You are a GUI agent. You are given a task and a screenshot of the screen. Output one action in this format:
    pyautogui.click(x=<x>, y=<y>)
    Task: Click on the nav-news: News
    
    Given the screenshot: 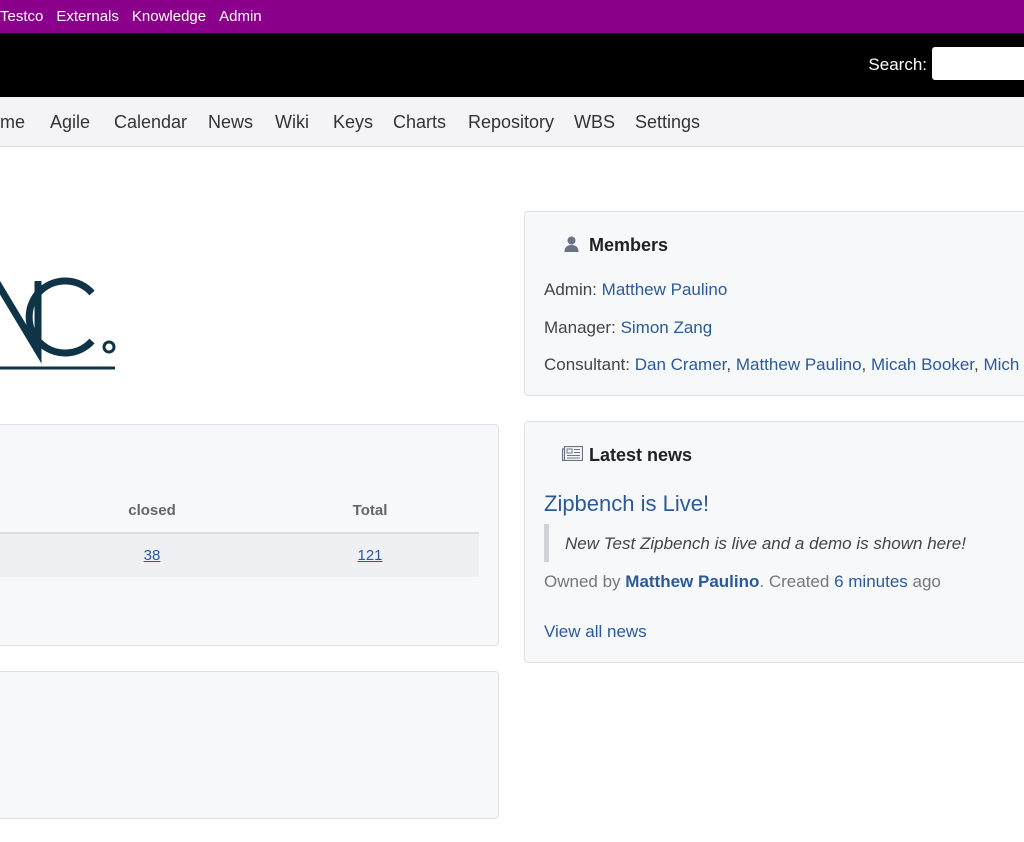 What is the action you would take?
    pyautogui.click(x=230, y=122)
    